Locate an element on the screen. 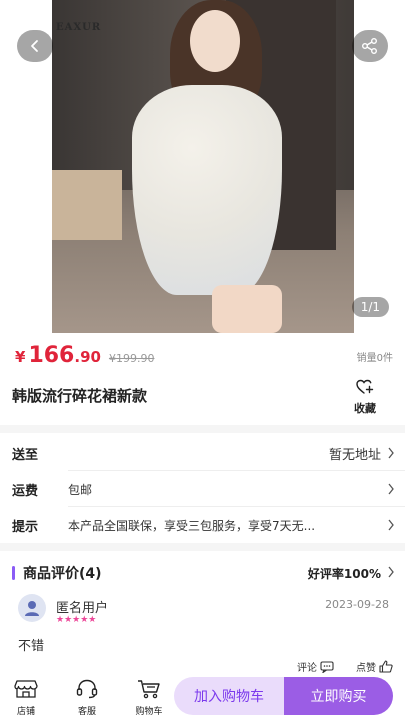  like-button: 点赞 is located at coordinates (374, 666).